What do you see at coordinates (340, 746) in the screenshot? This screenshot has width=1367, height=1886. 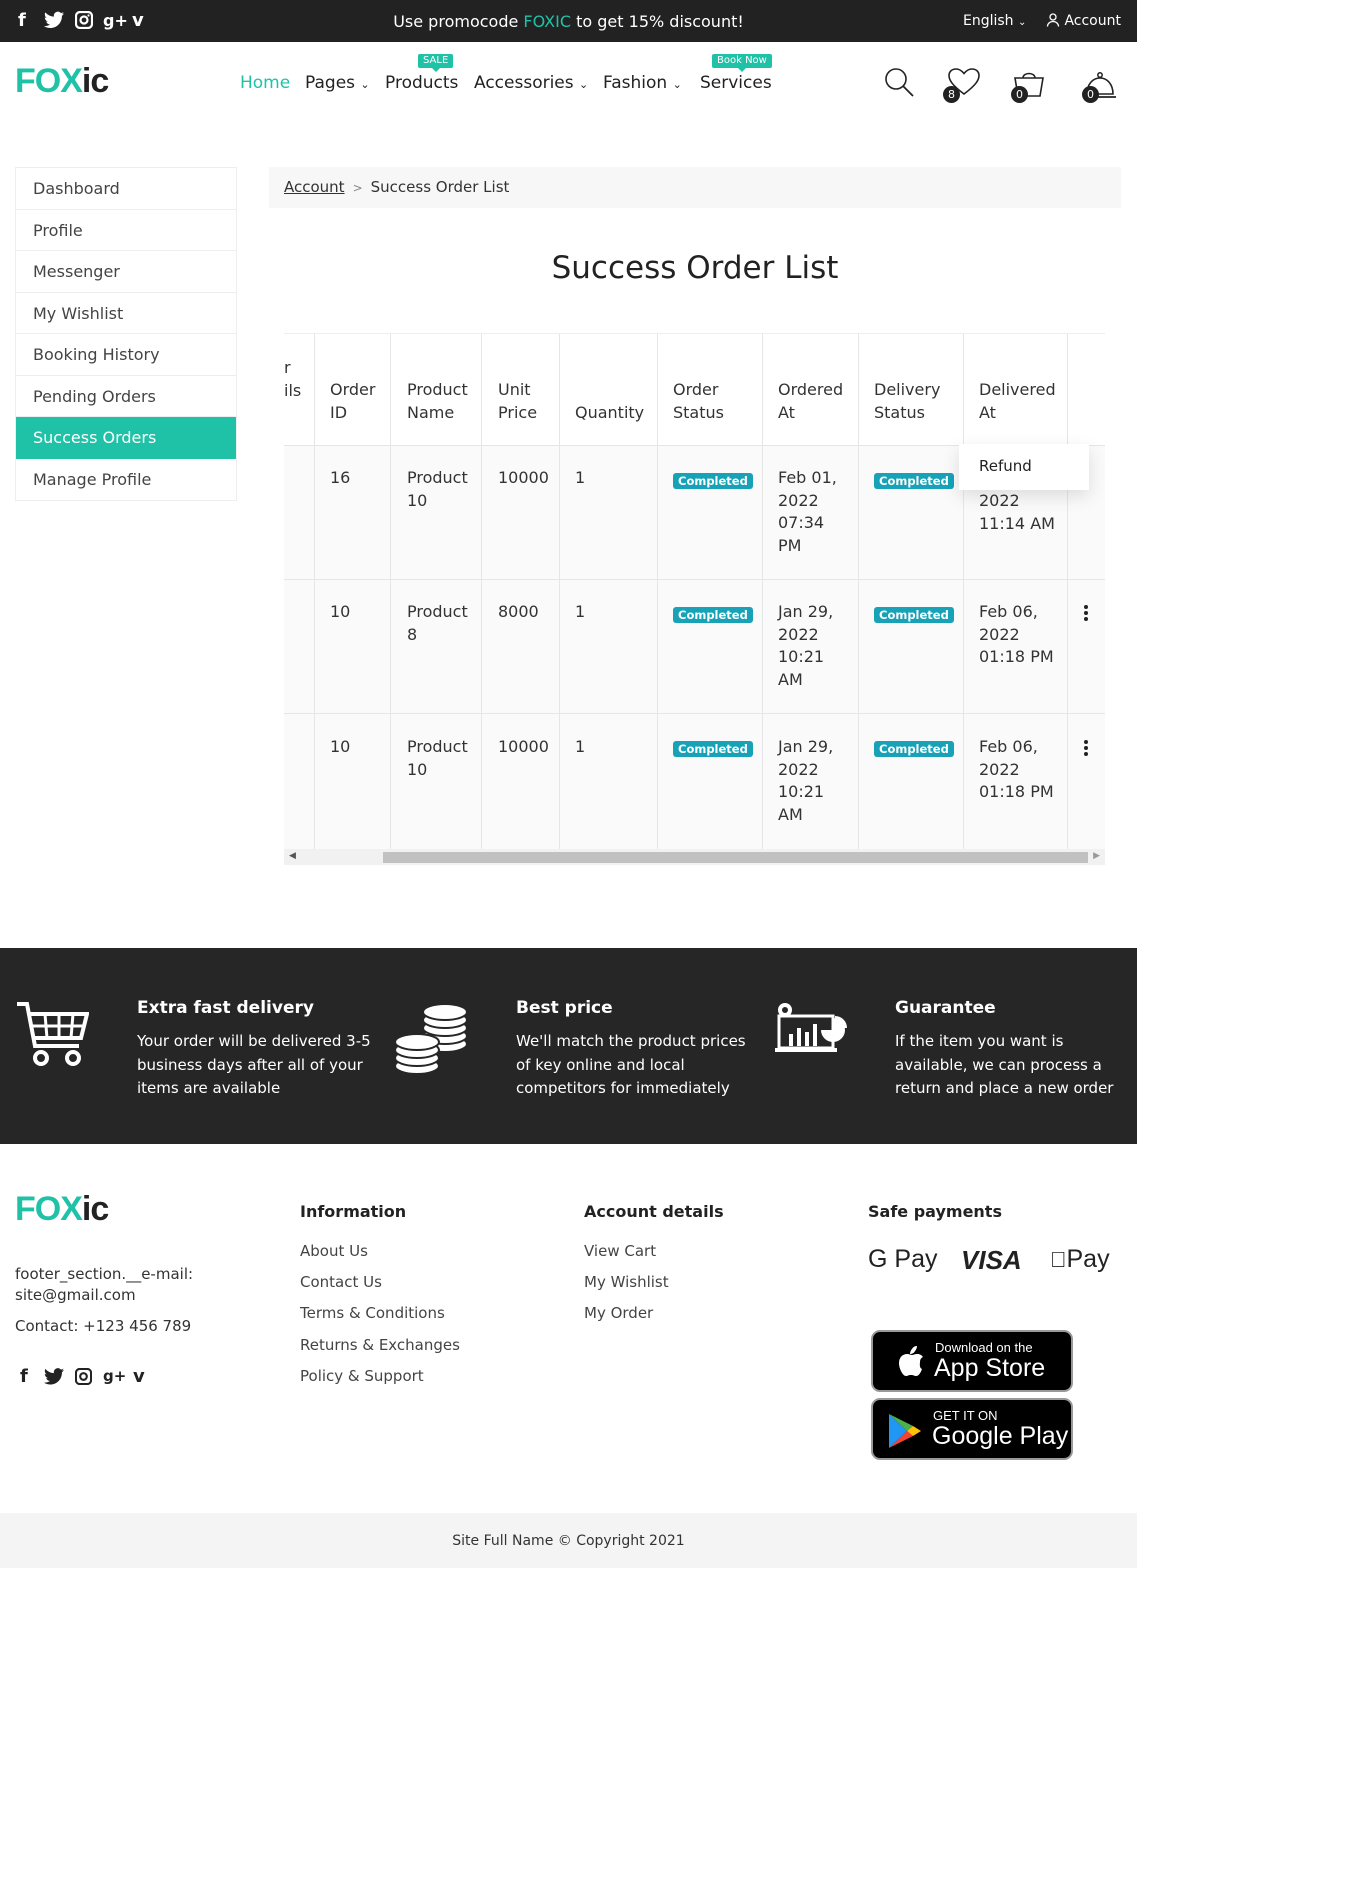 I see `cell-order-id: 10` at bounding box center [340, 746].